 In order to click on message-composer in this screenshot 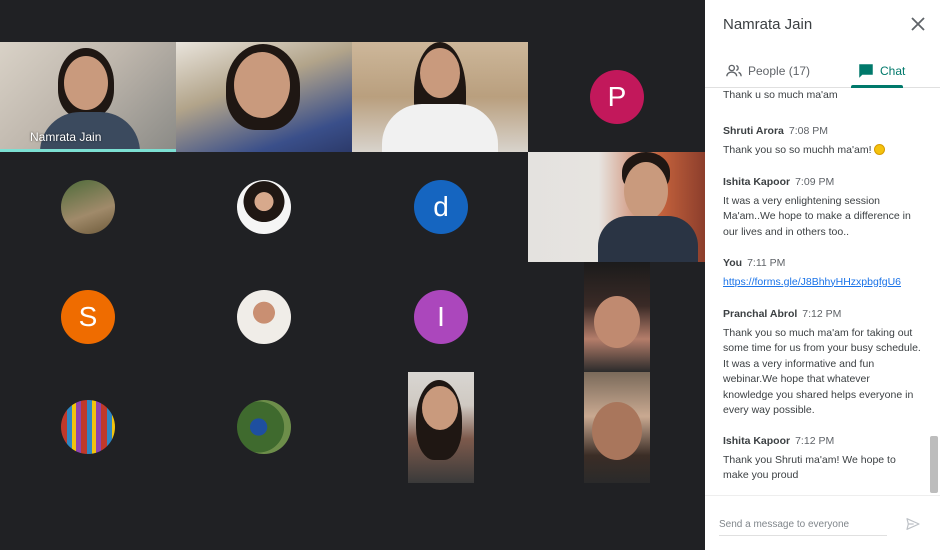, I will do `click(822, 522)`.